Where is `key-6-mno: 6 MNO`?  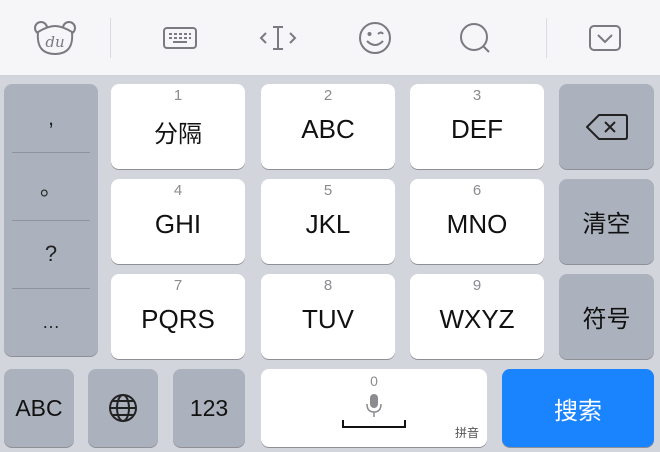
key-6-mno: 6 MNO is located at coordinates (477, 221).